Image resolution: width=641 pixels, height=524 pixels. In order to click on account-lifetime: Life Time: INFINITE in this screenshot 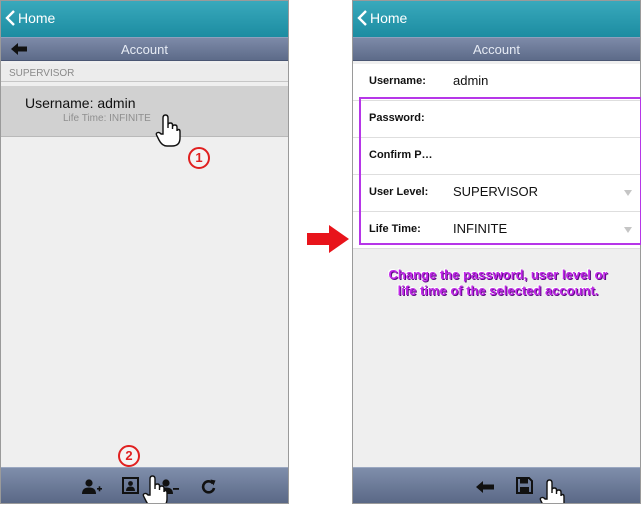, I will do `click(107, 118)`.